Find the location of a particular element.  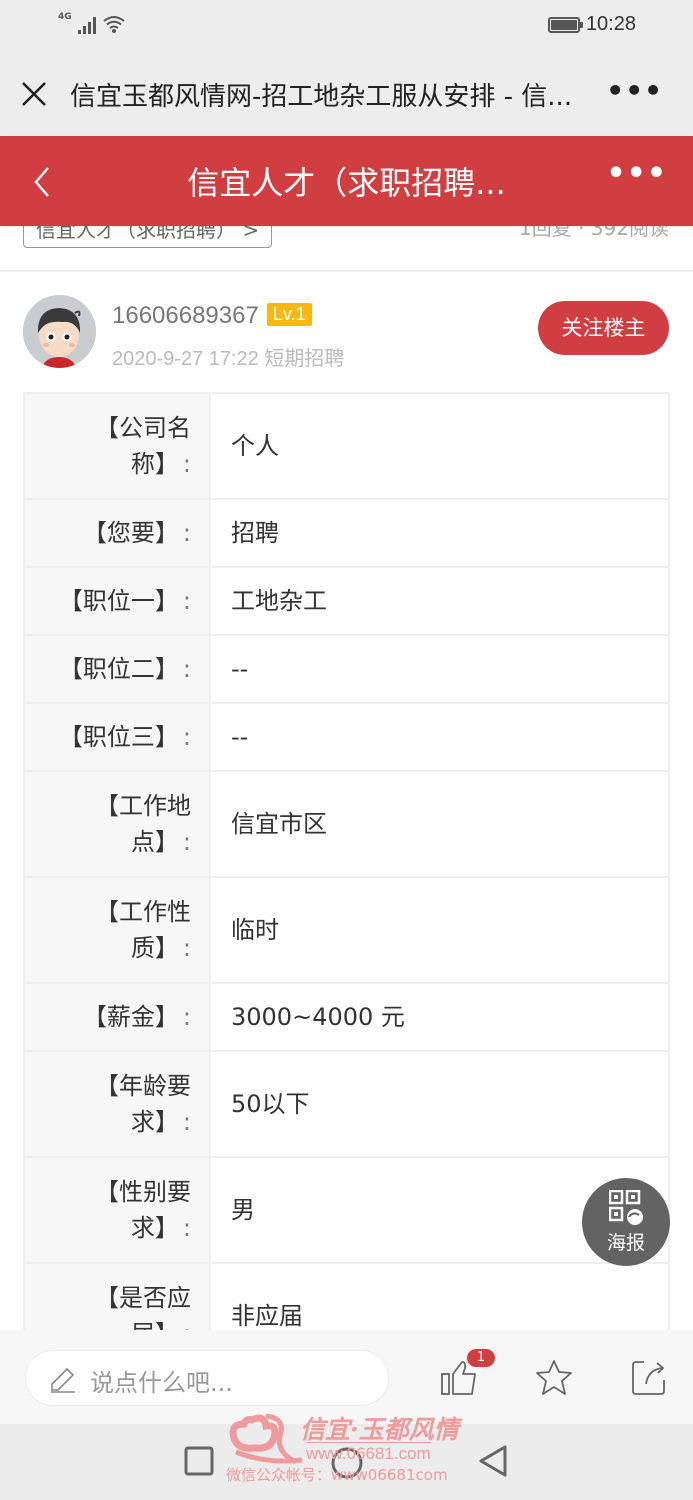

author-id: 16606689367 is located at coordinates (185, 315).